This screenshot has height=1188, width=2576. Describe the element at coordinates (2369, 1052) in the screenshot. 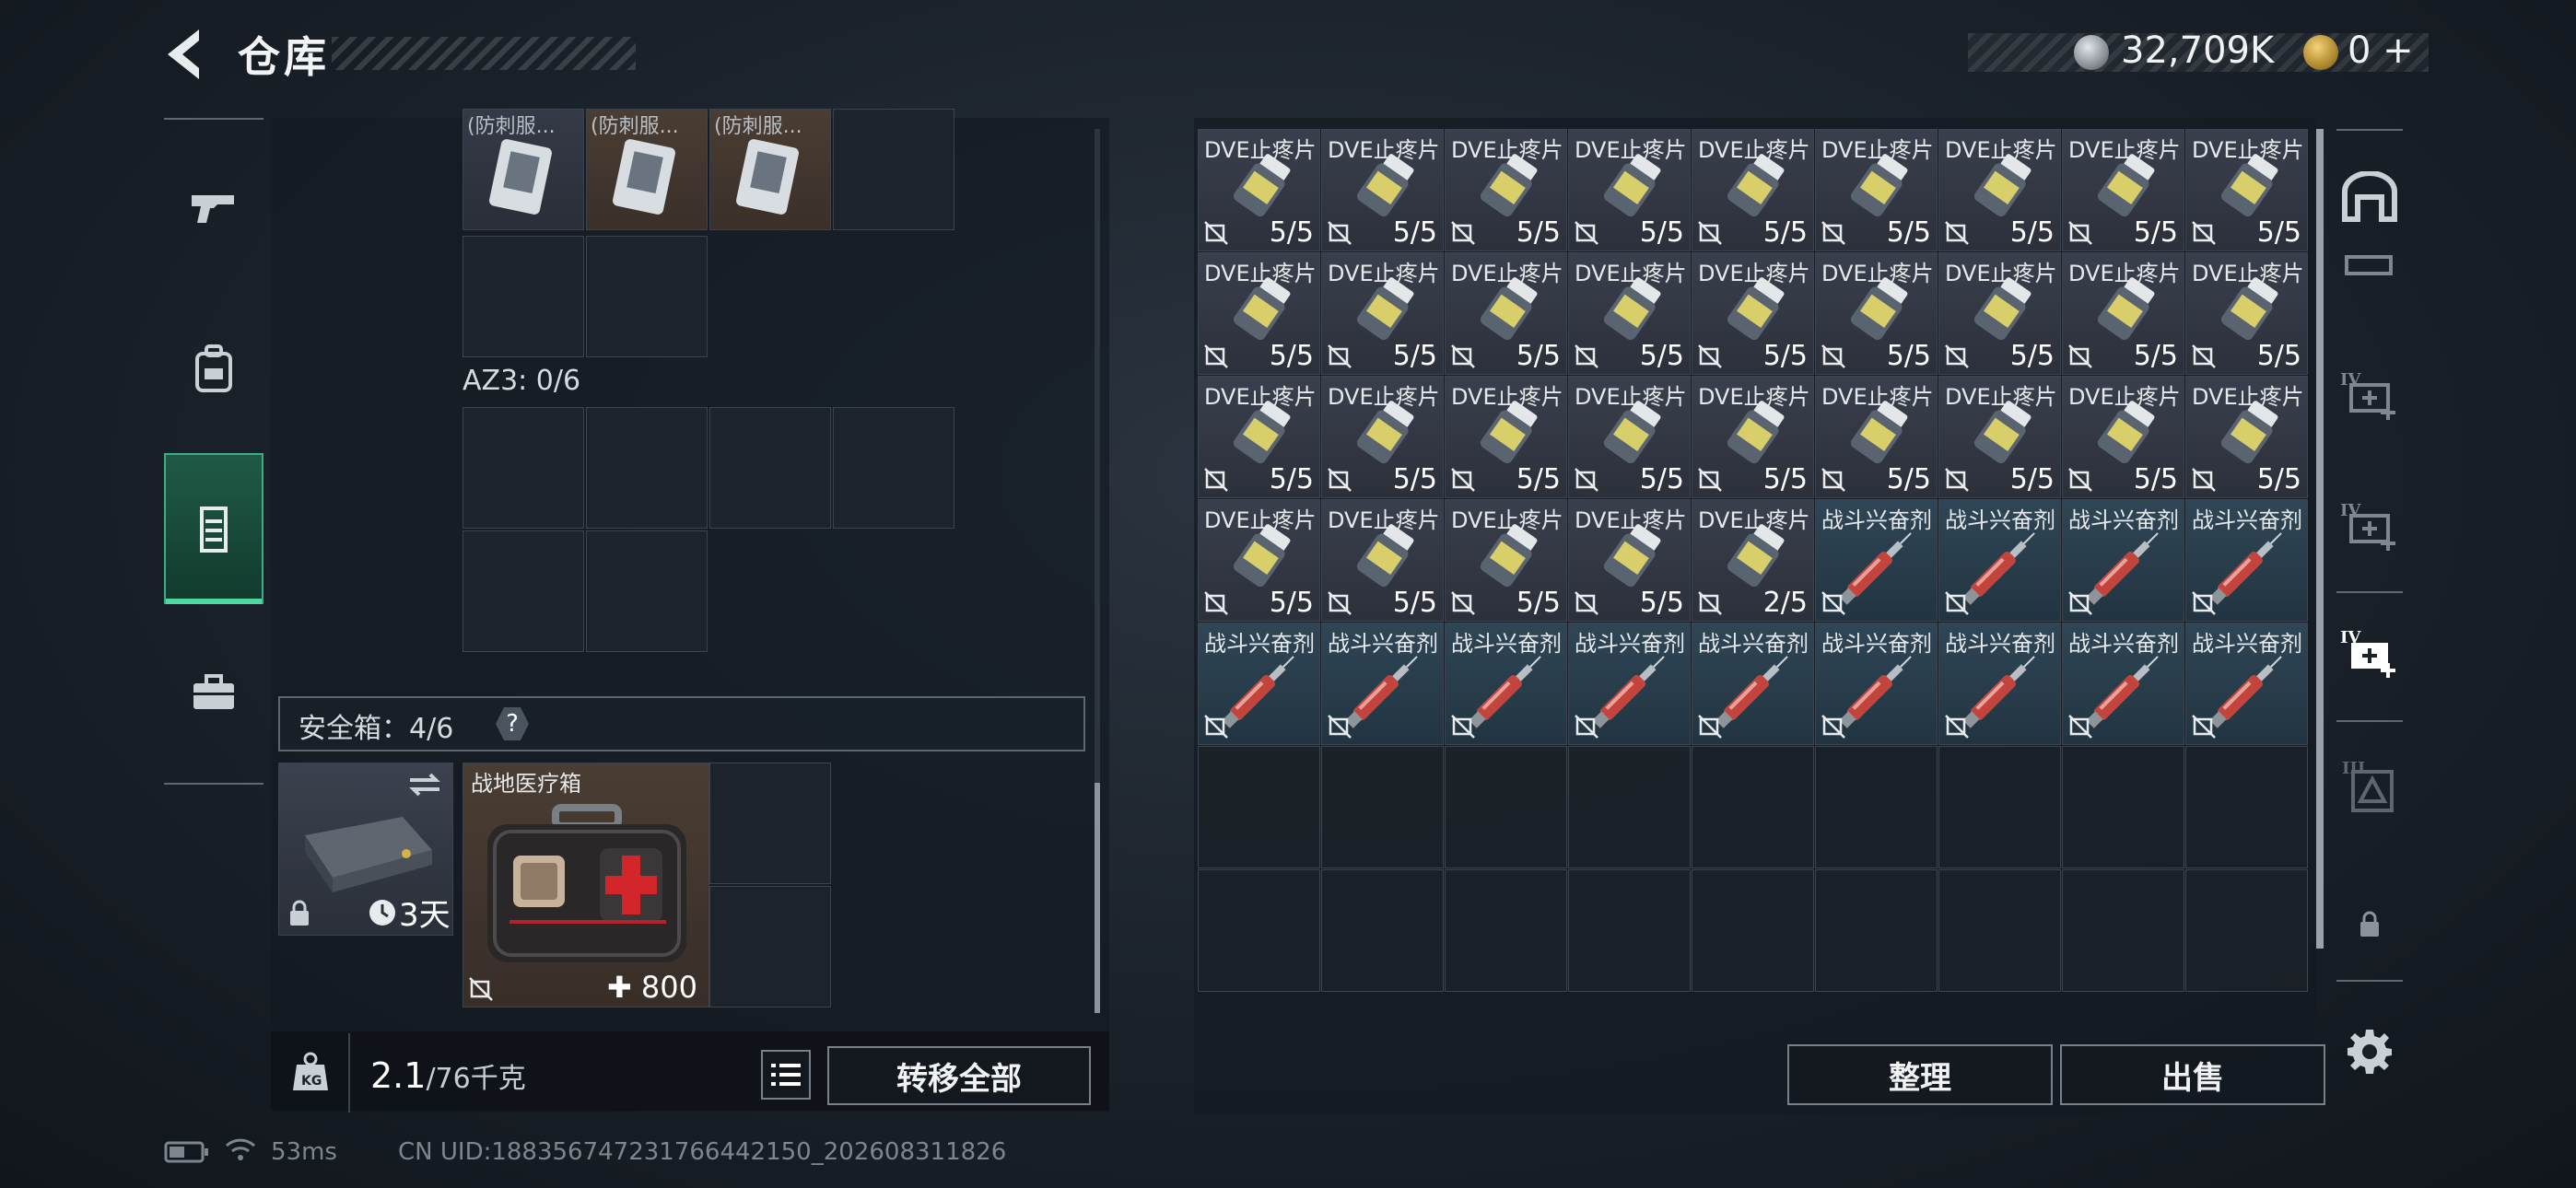

I see `settings-button` at that location.